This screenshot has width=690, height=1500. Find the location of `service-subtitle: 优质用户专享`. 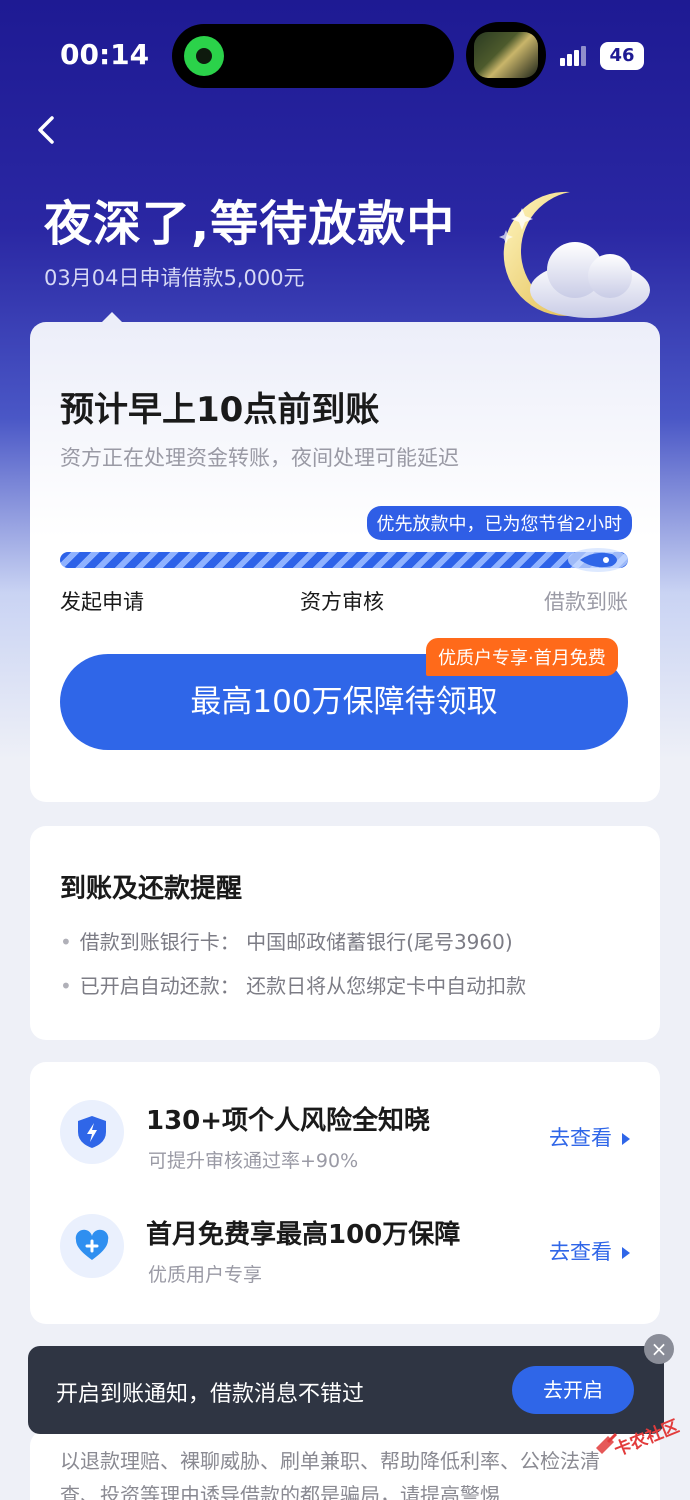

service-subtitle: 优质用户专享 is located at coordinates (205, 1275).